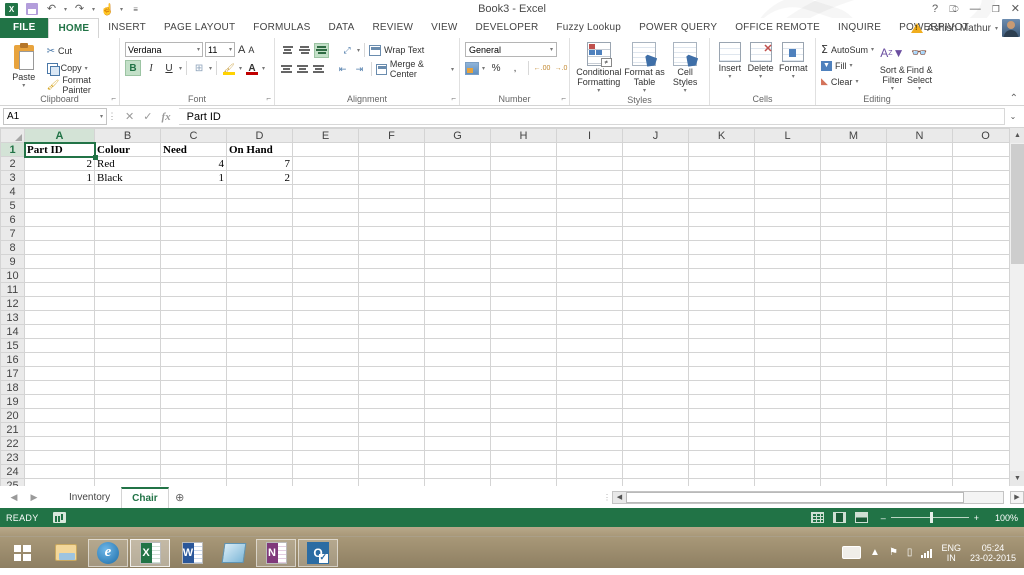 The height and width of the screenshot is (575, 1024). What do you see at coordinates (853, 163) in the screenshot?
I see `cell-M2` at bounding box center [853, 163].